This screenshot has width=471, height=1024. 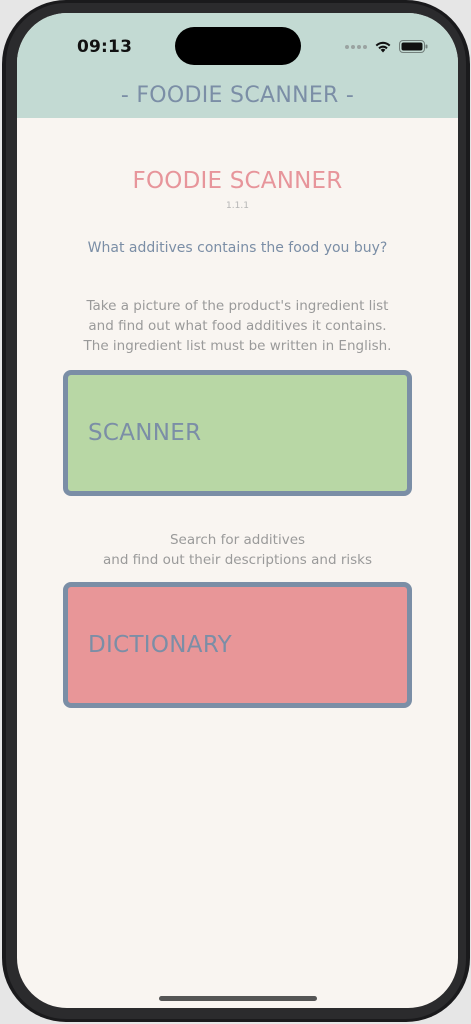 What do you see at coordinates (237, 645) in the screenshot?
I see `dictionary-button: DICTIONARY` at bounding box center [237, 645].